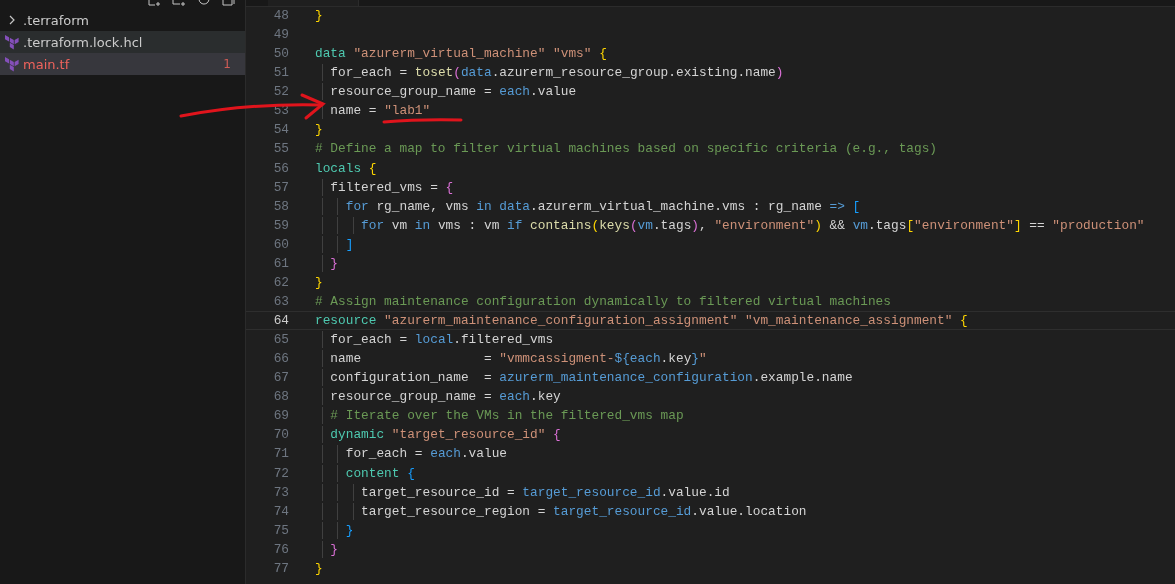  I want to click on code-line: configuration_name = azurerm_maintenance_configuration.example.name, so click(591, 378).